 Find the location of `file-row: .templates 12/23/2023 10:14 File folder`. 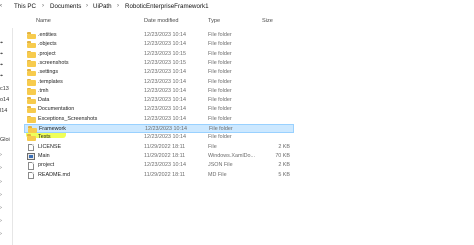

file-row: .templates 12/23/2023 10:14 File folder is located at coordinates (159, 82).